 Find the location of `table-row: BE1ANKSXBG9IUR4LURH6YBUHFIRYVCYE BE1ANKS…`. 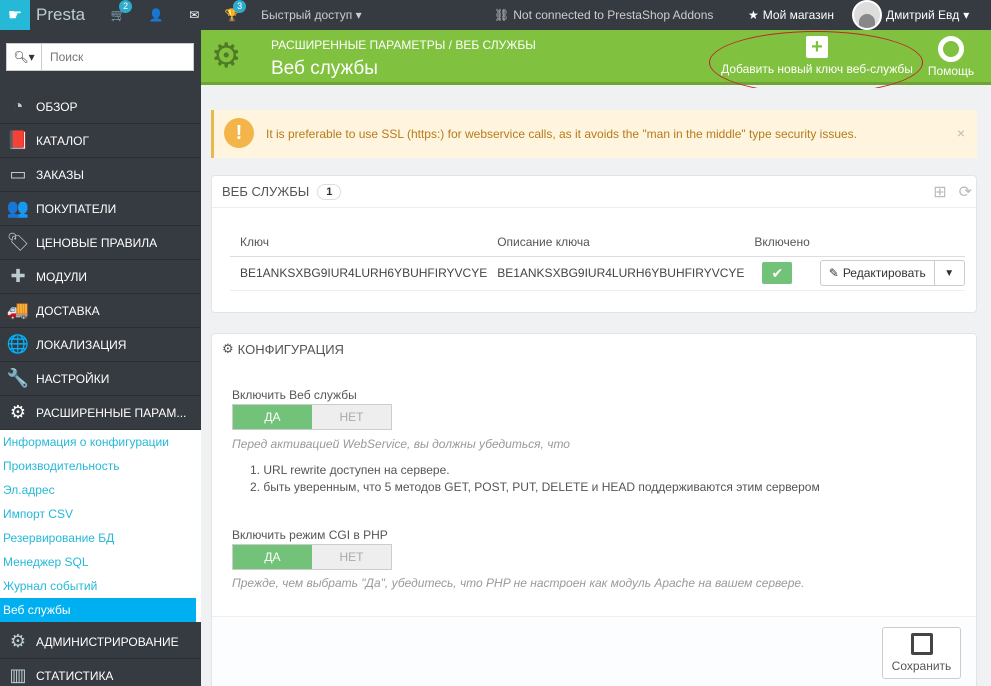

table-row: BE1ANKSXBG9IUR4LURH6YBUHFIRYVCYE BE1ANKS… is located at coordinates (597, 273).